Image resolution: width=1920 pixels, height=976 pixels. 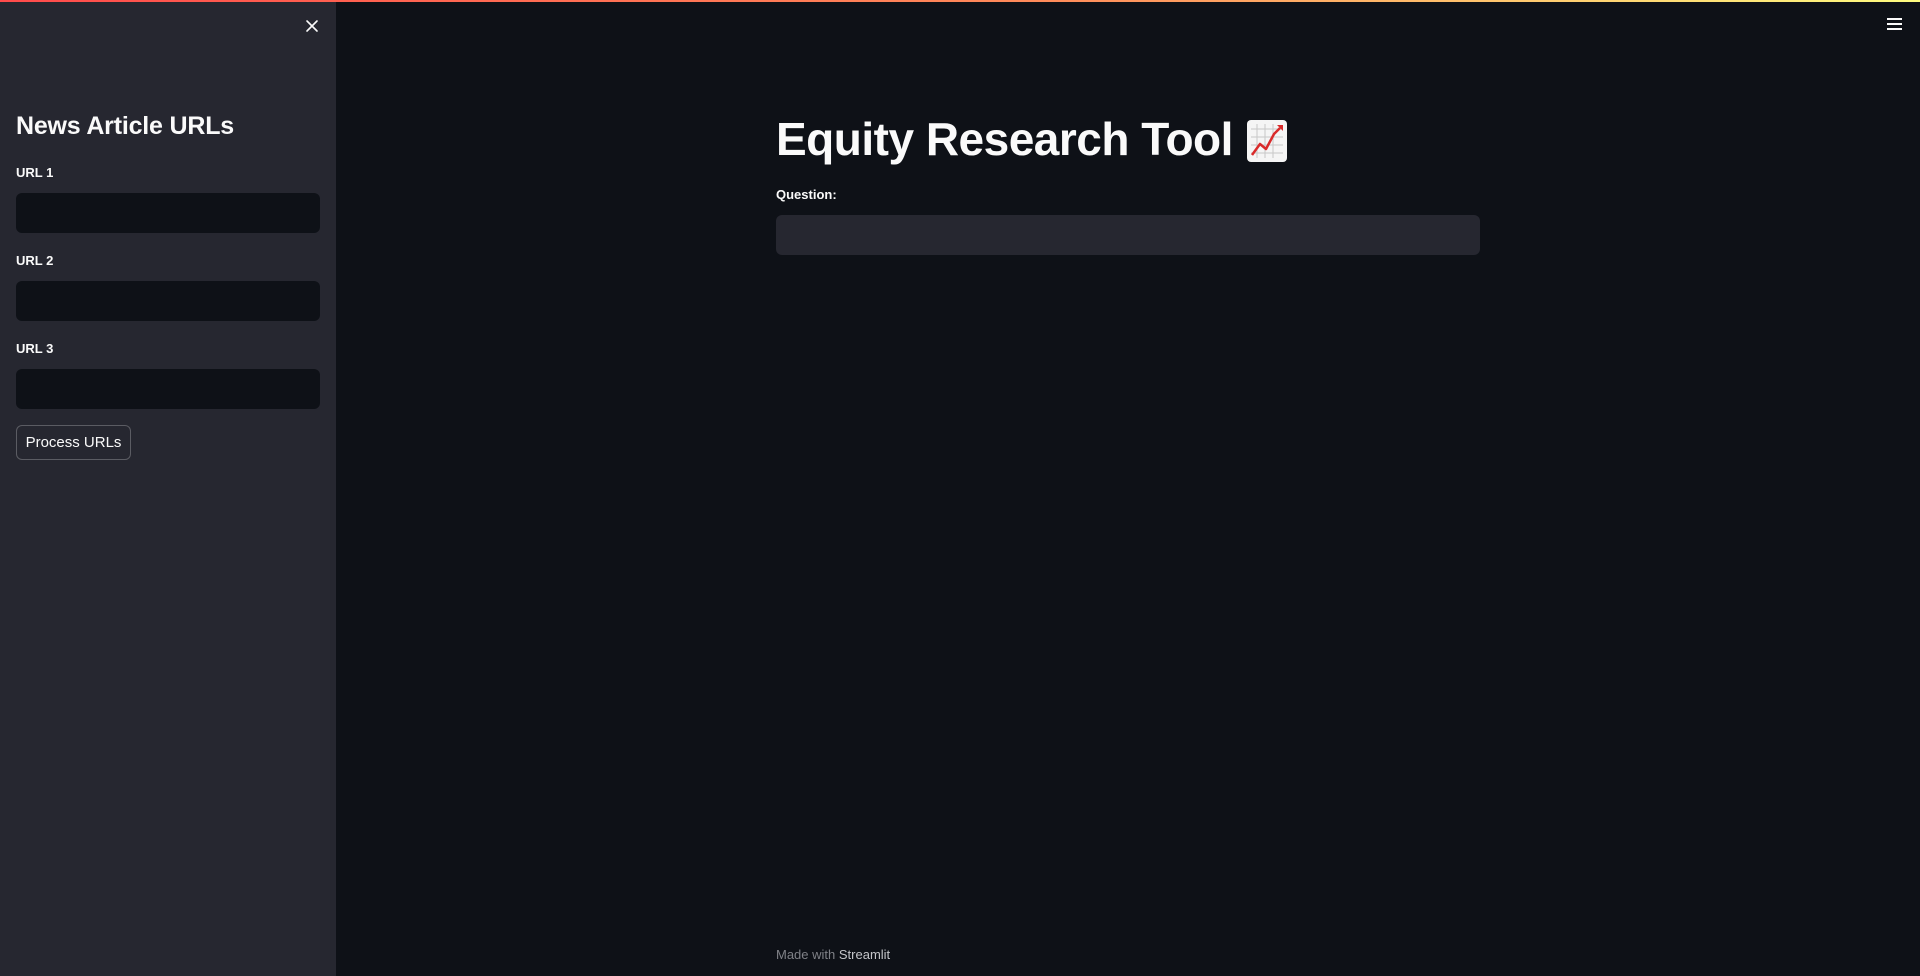 What do you see at coordinates (960, 1) in the screenshot?
I see `top-decoration-bar` at bounding box center [960, 1].